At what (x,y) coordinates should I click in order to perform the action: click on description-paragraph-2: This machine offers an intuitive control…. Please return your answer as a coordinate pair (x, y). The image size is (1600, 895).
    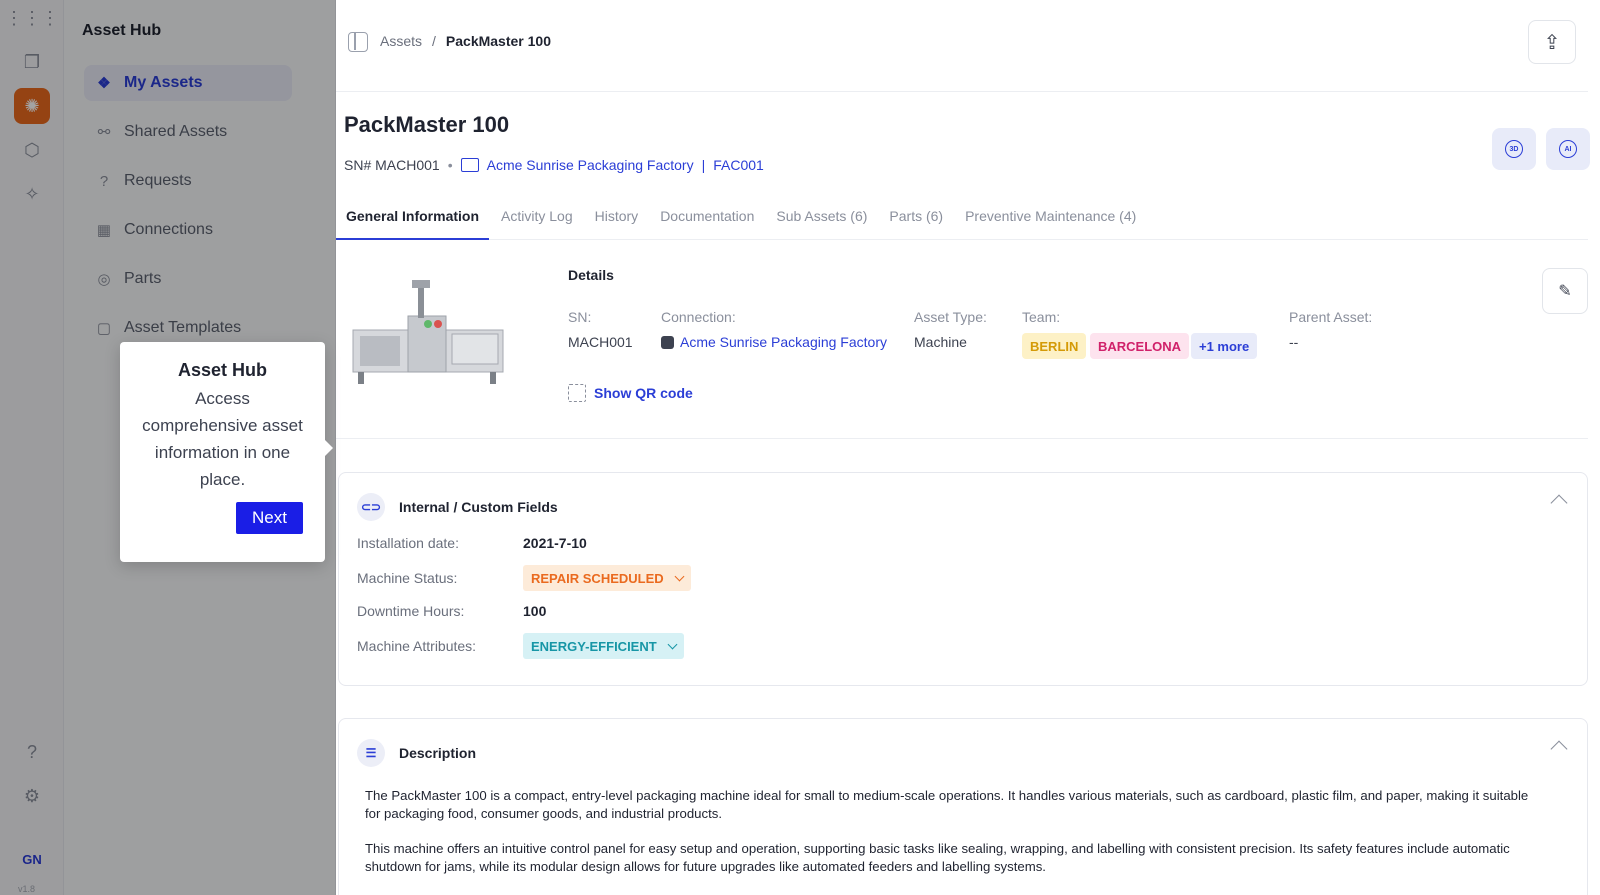
    Looking at the image, I should click on (937, 857).